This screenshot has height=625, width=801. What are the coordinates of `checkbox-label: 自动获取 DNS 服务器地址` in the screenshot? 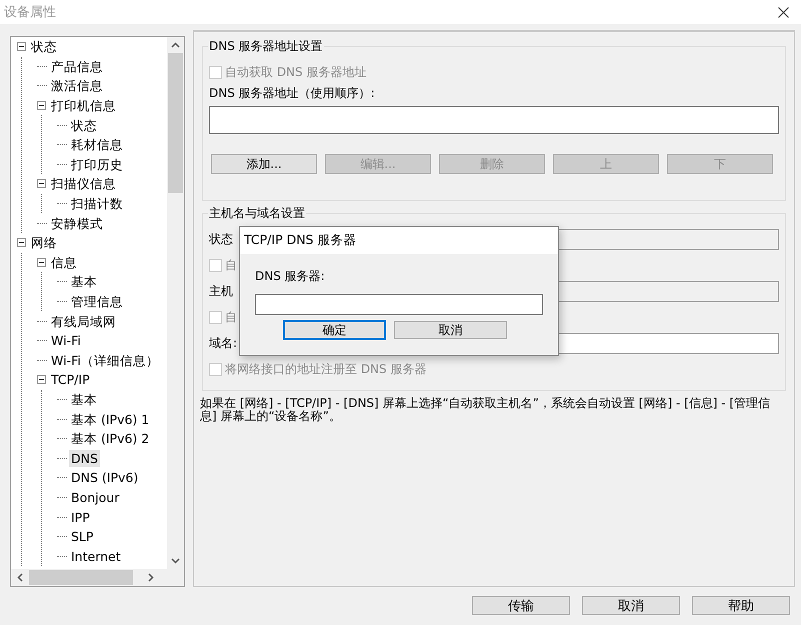 It's located at (295, 72).